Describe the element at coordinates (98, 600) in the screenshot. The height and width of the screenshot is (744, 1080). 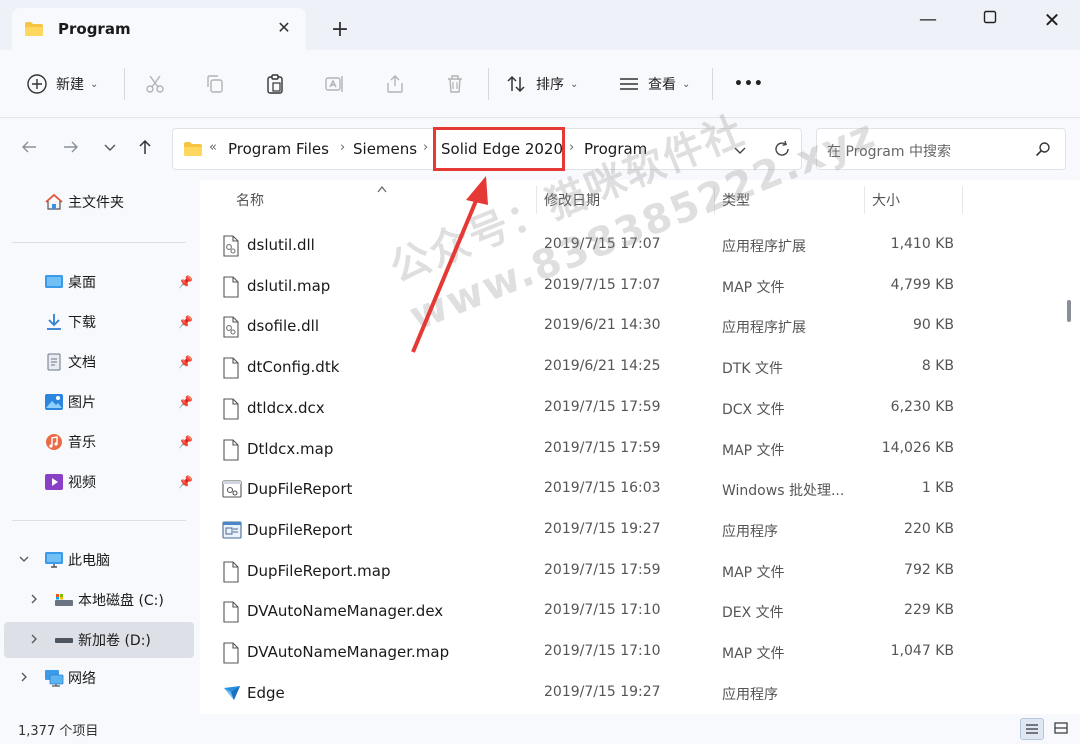
I see `sidebar-item-drive-c: 本地磁盘 (C:)` at that location.